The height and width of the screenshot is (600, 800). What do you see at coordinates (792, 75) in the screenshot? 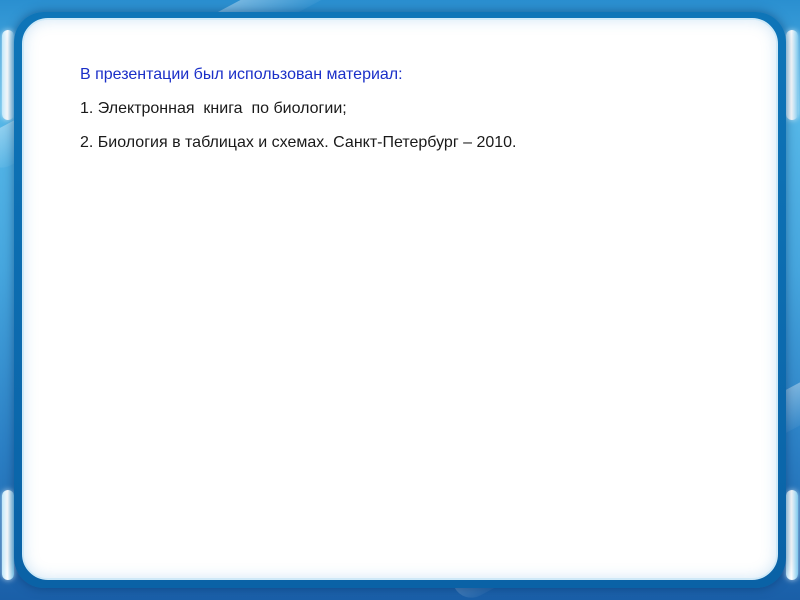
I see `right-top-edge-bar` at bounding box center [792, 75].